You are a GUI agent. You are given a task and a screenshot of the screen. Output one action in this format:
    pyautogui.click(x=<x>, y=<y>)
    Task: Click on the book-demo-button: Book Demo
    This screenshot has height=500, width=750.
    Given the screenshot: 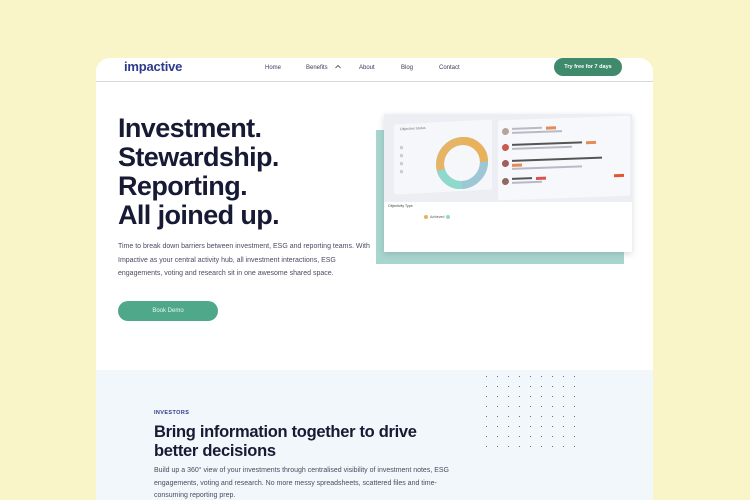 What is the action you would take?
    pyautogui.click(x=168, y=311)
    